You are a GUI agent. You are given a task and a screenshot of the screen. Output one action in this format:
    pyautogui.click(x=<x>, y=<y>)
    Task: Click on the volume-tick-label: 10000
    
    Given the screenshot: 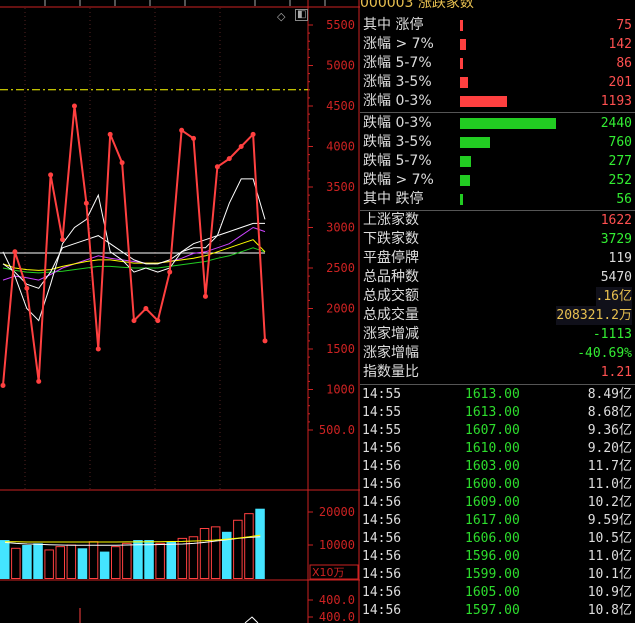 What is the action you would take?
    pyautogui.click(x=337, y=545)
    